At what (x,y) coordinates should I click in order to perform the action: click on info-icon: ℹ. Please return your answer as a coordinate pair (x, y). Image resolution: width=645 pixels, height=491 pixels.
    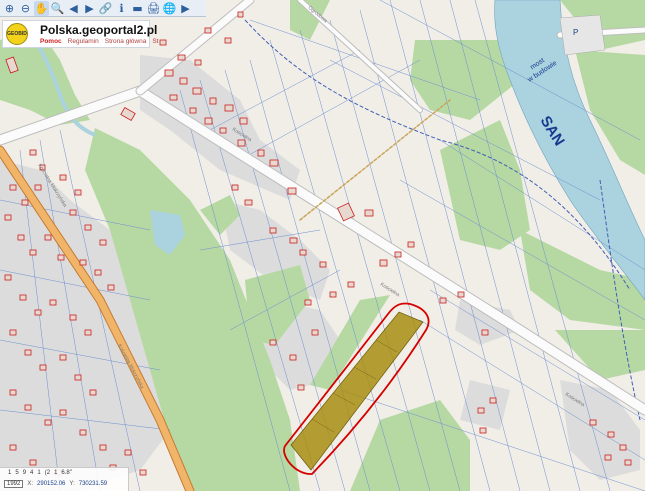
    Looking at the image, I should click on (121, 8).